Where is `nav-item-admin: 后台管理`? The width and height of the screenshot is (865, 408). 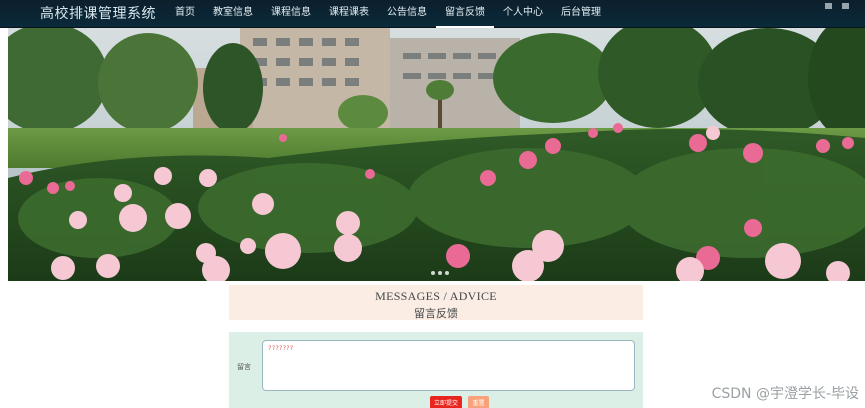 nav-item-admin: 后台管理 is located at coordinates (581, 14).